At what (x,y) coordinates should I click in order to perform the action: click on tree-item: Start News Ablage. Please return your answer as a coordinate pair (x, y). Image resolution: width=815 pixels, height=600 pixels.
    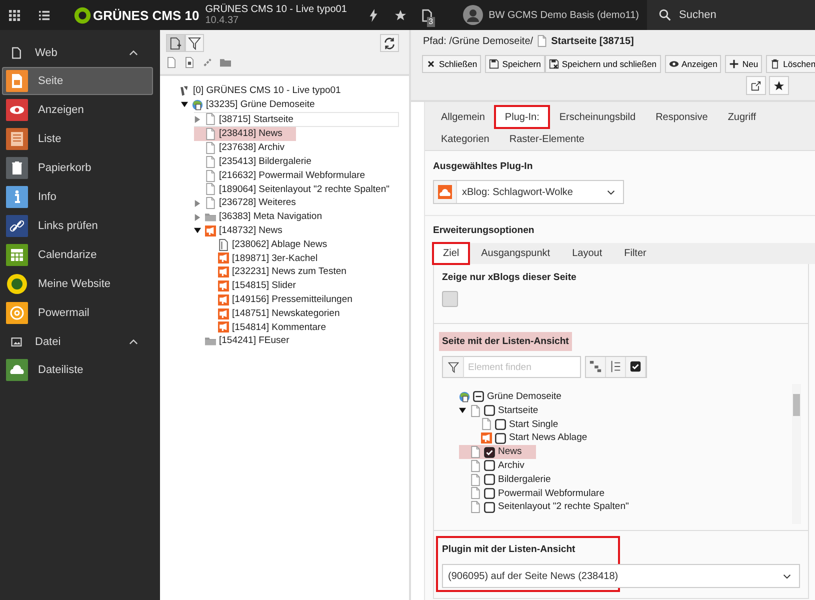
    Looking at the image, I should click on (536, 438).